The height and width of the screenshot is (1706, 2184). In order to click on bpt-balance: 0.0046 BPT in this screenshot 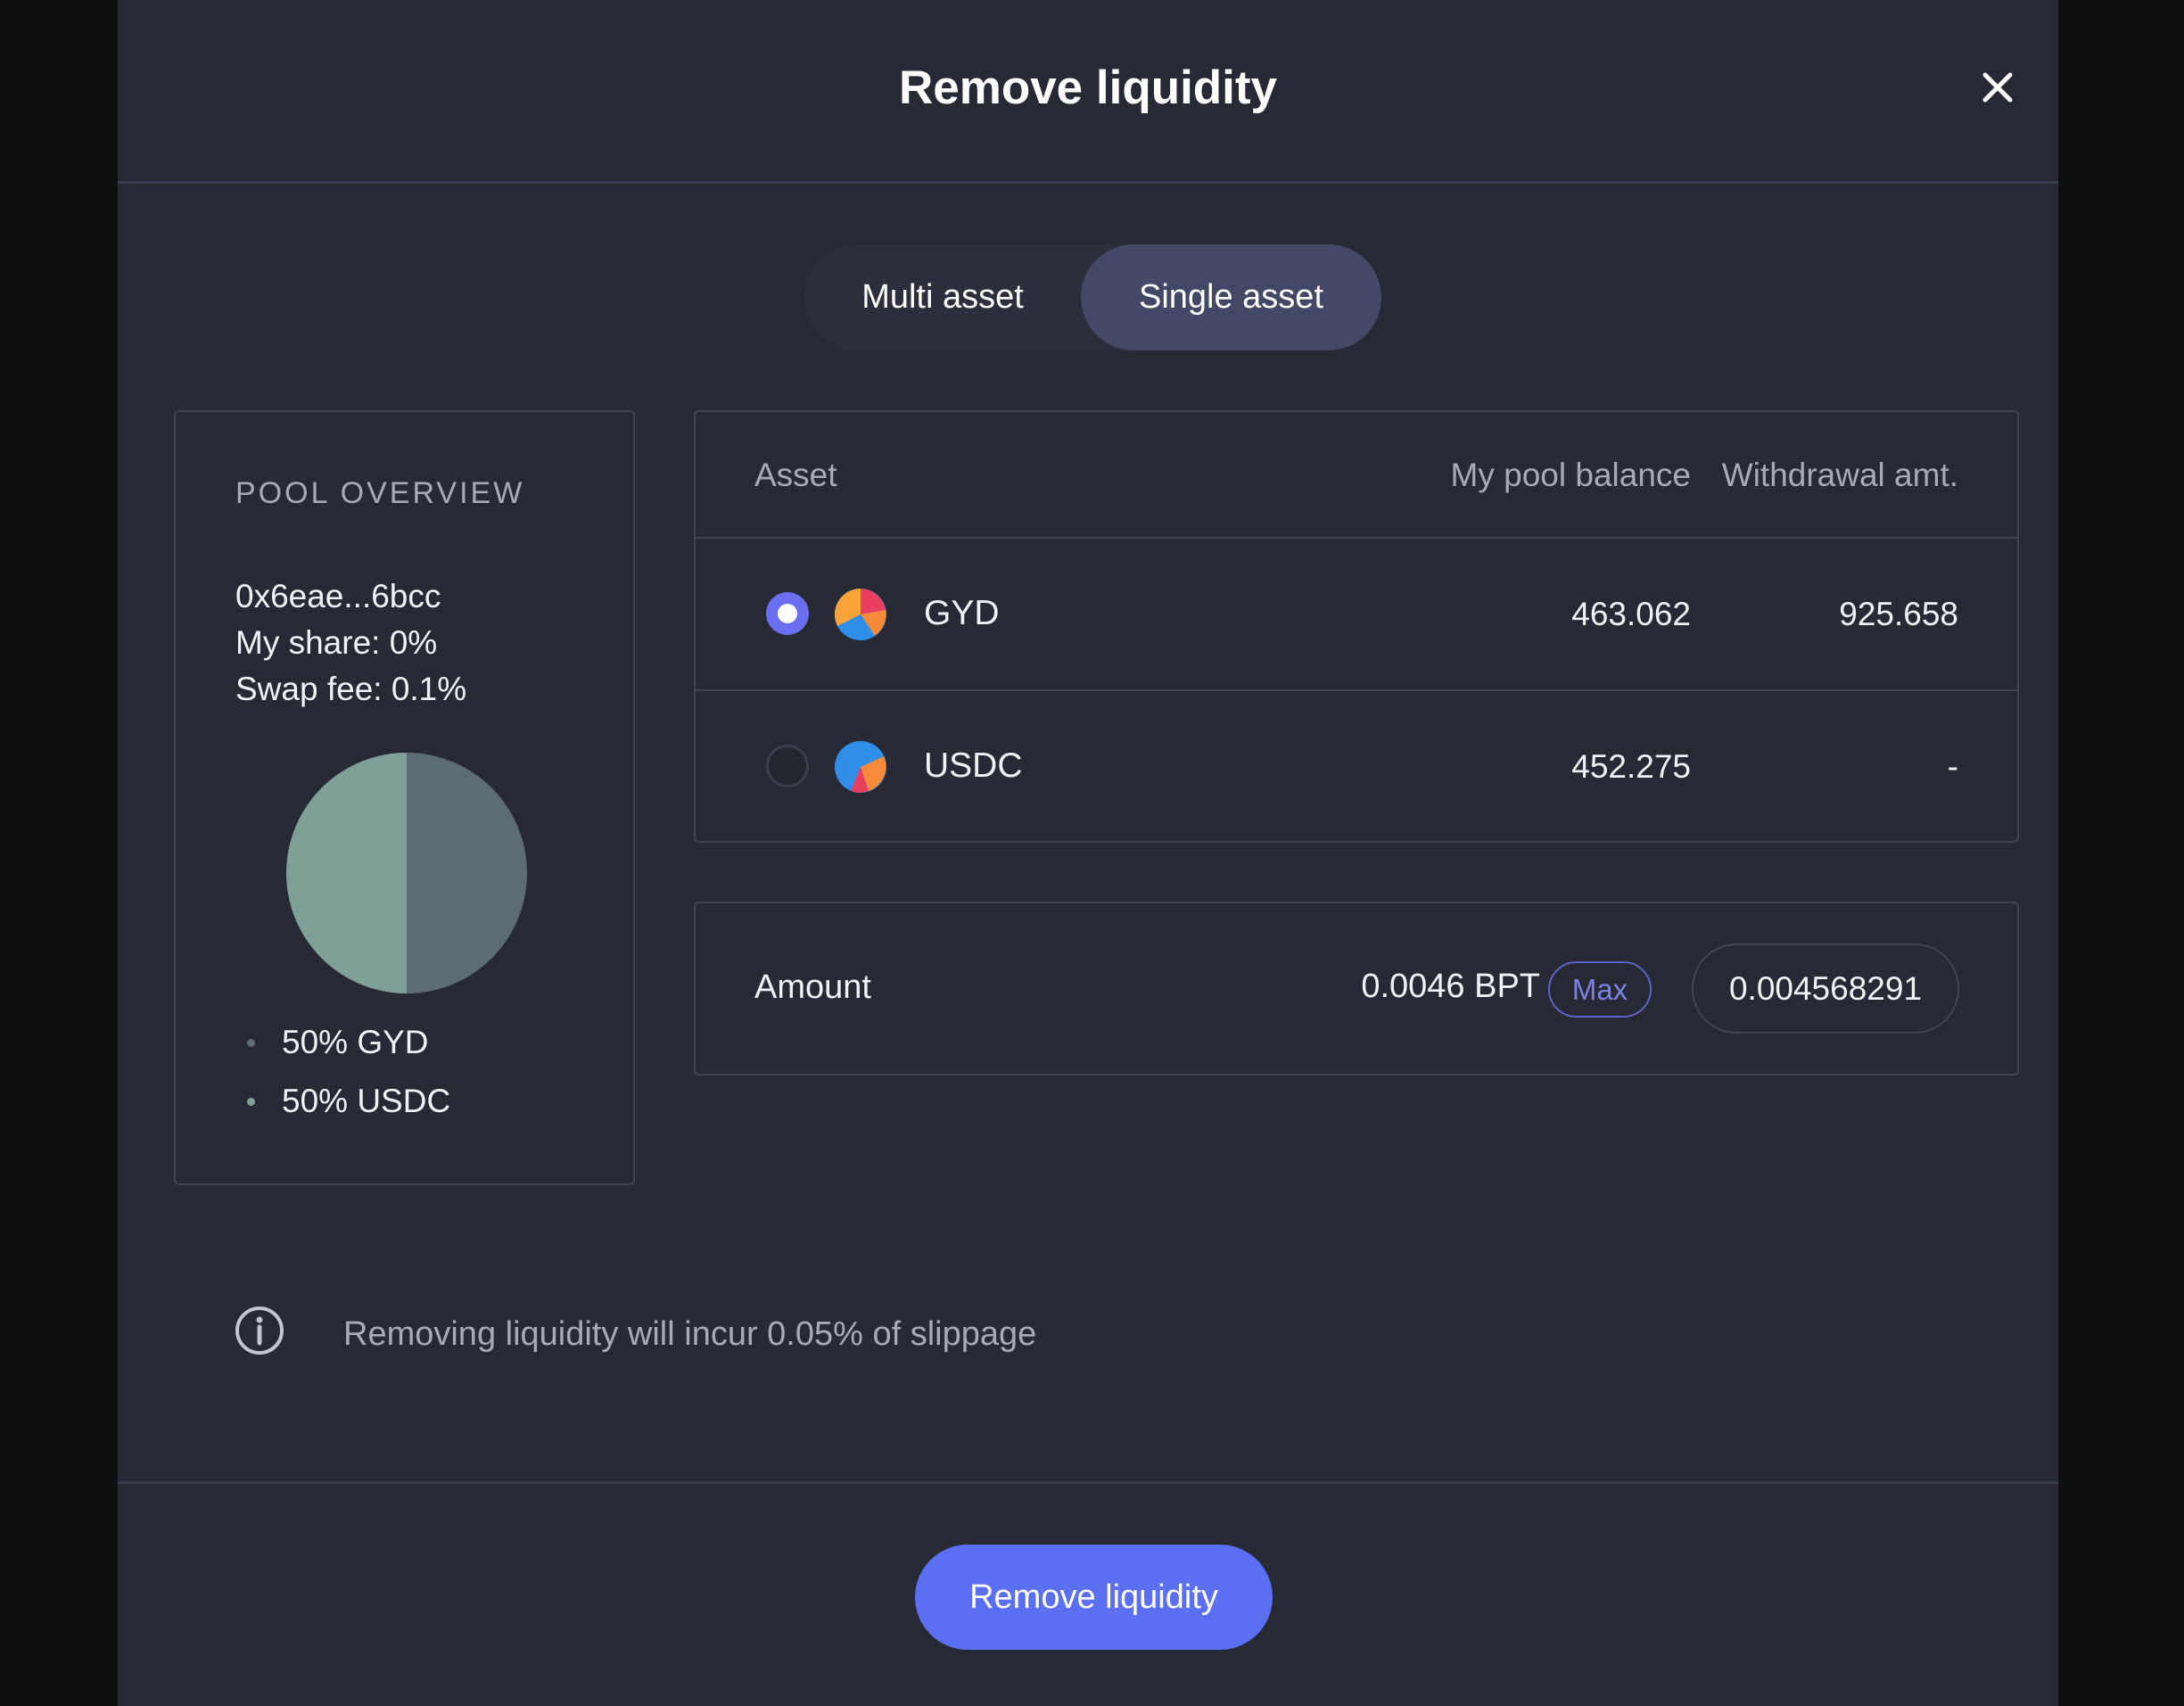, I will do `click(1450, 986)`.